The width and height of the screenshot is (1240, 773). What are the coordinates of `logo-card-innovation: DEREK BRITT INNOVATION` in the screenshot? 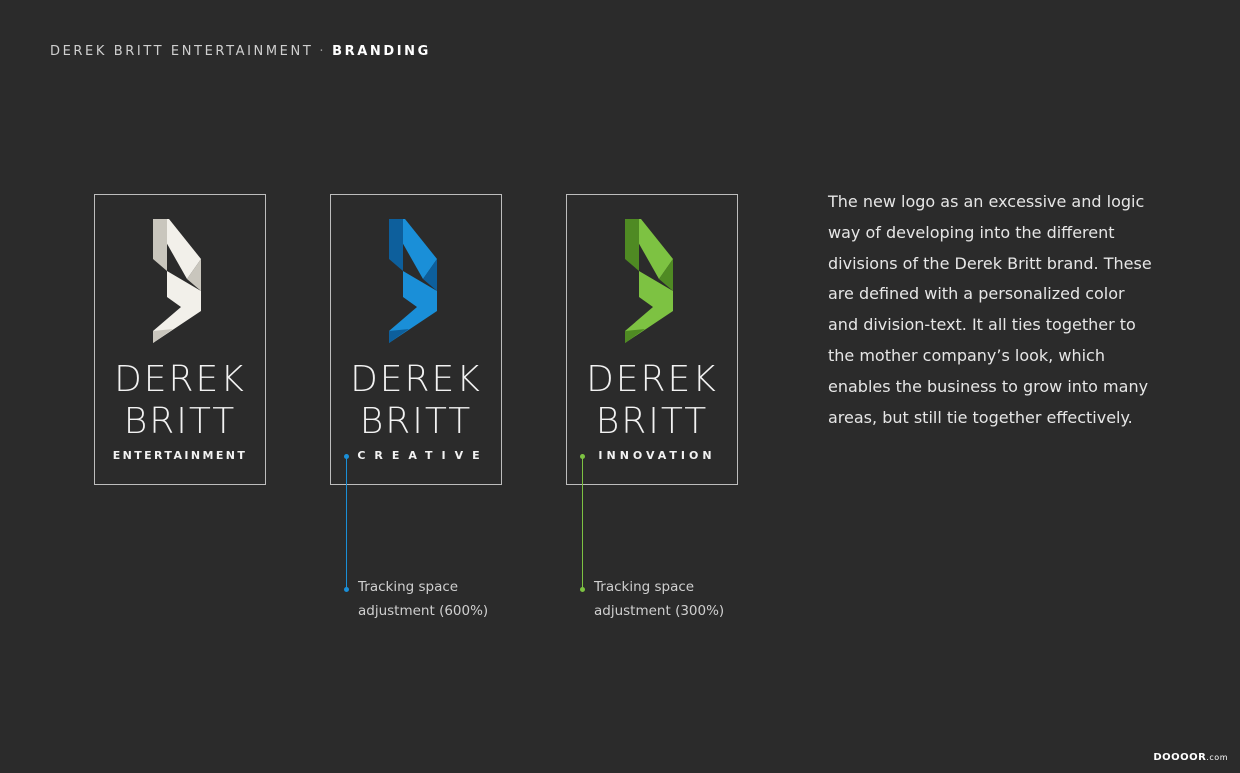 It's located at (652, 339).